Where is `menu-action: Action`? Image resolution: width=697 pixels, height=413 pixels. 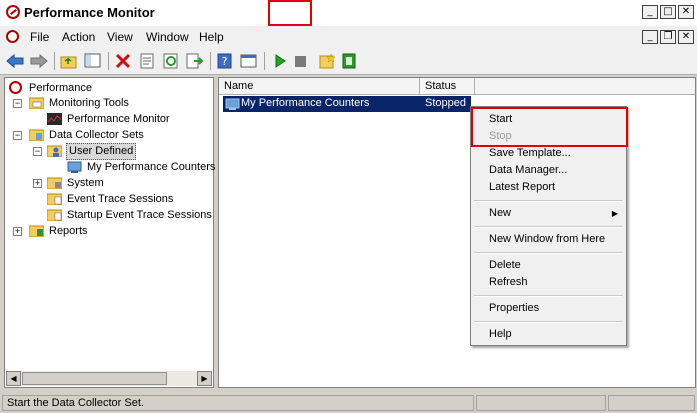 menu-action: Action is located at coordinates (78, 37).